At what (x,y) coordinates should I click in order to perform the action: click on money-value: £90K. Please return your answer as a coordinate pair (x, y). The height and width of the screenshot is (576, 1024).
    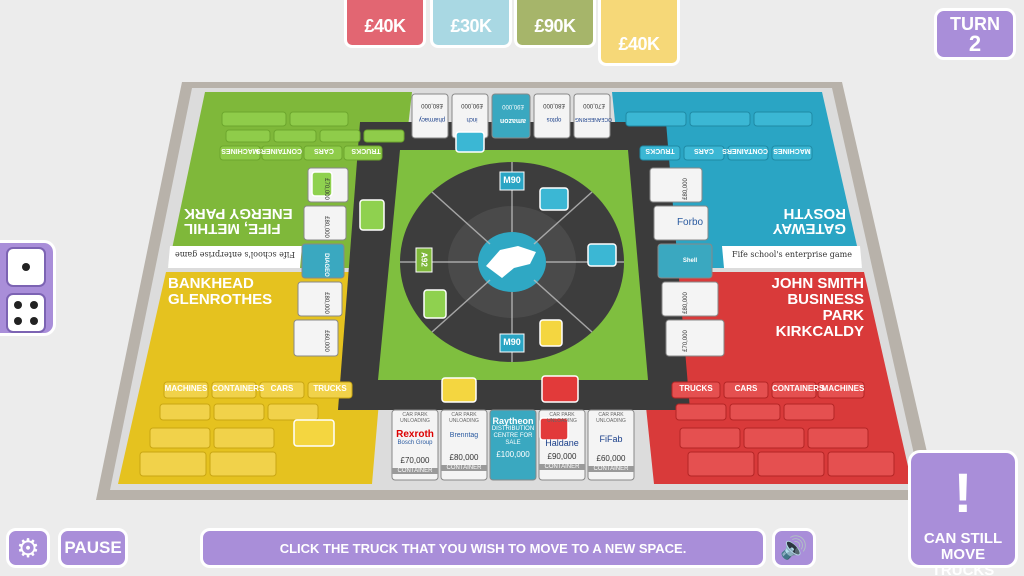
    Looking at the image, I should click on (555, 26).